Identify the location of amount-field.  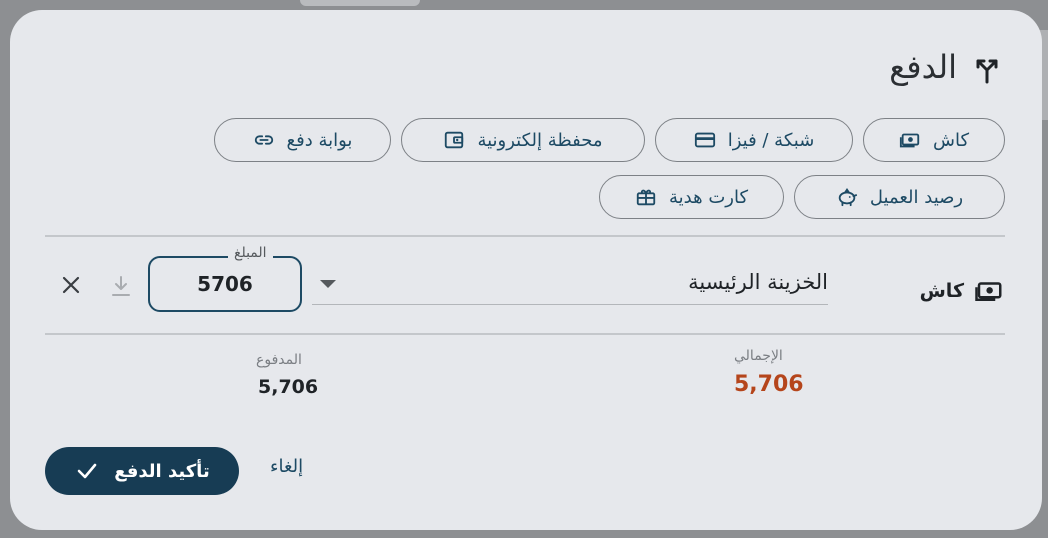
(225, 284).